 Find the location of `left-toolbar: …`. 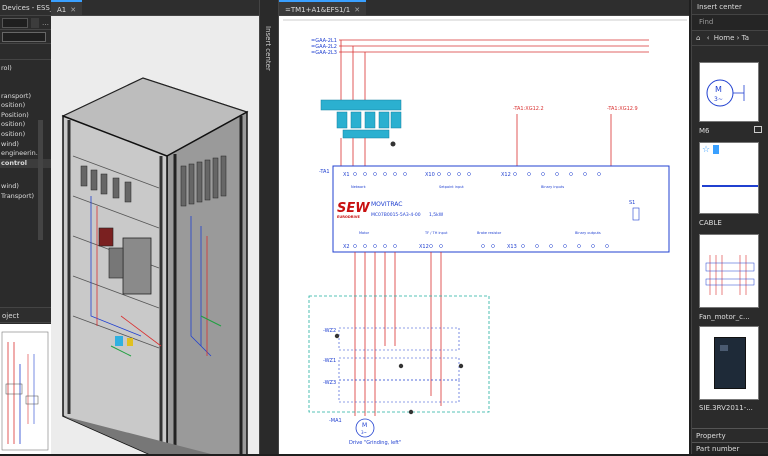

left-toolbar: … is located at coordinates (25, 23).